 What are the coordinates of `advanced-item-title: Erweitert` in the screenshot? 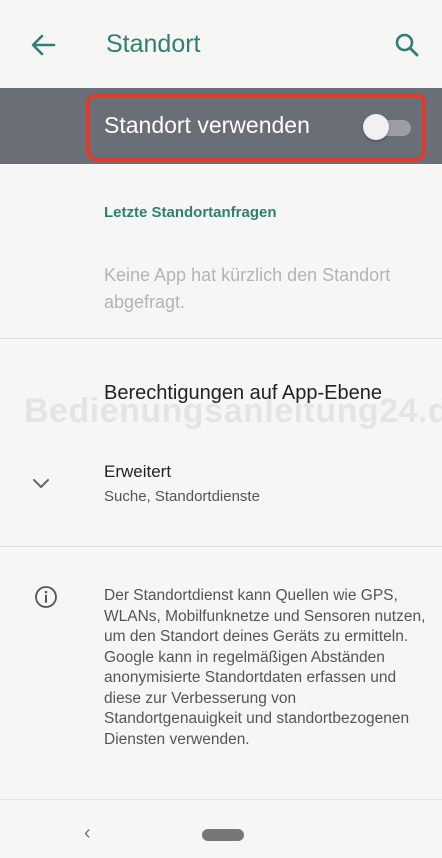 It's located at (137, 472).